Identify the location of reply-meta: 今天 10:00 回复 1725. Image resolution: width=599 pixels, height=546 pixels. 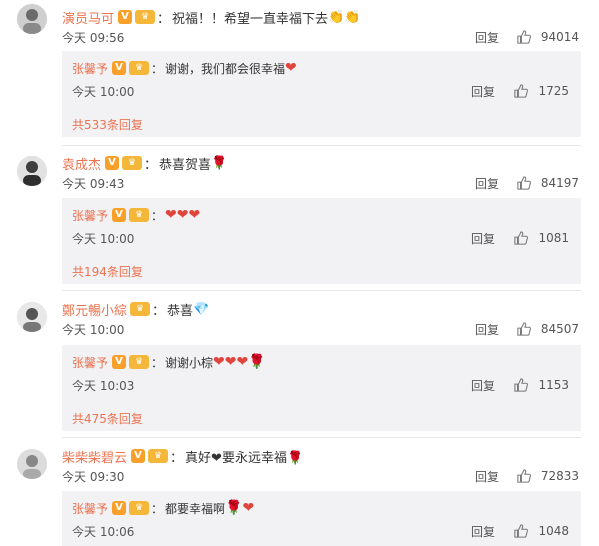
(320, 91).